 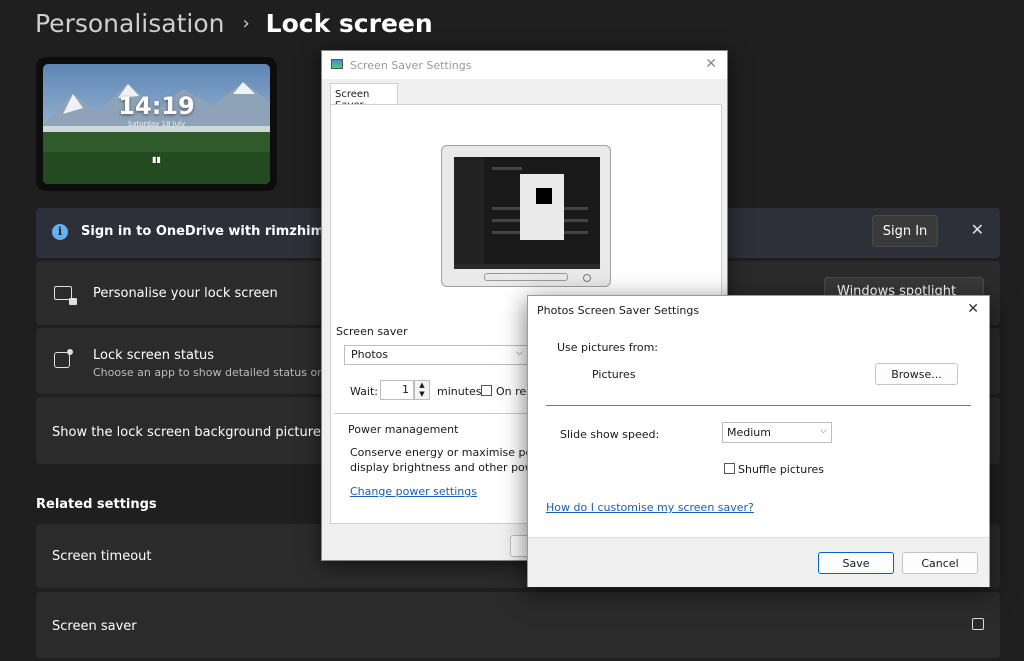 What do you see at coordinates (364, 97) in the screenshot?
I see `tab-screen-saver: Screen Saver` at bounding box center [364, 97].